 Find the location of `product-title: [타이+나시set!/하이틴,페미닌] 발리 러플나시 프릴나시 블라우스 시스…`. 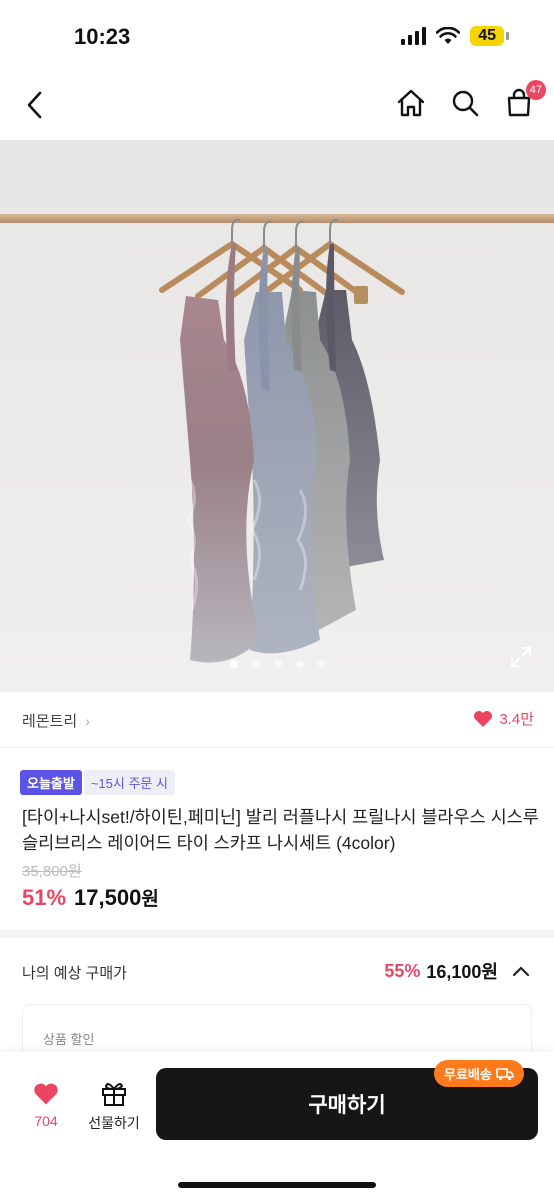

product-title: [타이+나시set!/하이틴,페미닌] 발리 러플나시 프릴나시 블라우스 시스… is located at coordinates (280, 830).